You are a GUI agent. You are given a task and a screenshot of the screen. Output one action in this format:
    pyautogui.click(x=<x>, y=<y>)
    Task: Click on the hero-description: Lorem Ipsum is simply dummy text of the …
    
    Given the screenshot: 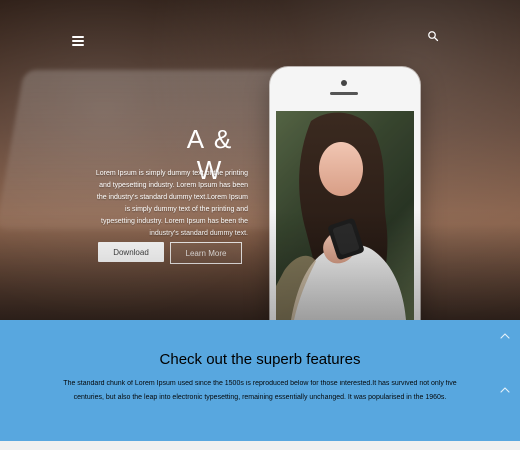 What is the action you would take?
    pyautogui.click(x=171, y=203)
    